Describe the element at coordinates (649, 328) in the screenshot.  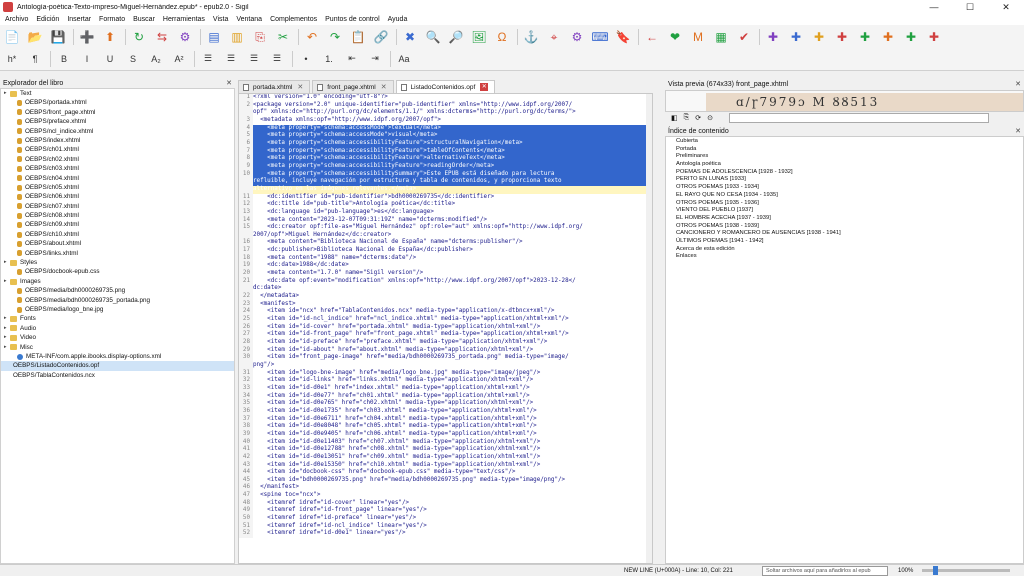
I see `editor-scrollbar` at that location.